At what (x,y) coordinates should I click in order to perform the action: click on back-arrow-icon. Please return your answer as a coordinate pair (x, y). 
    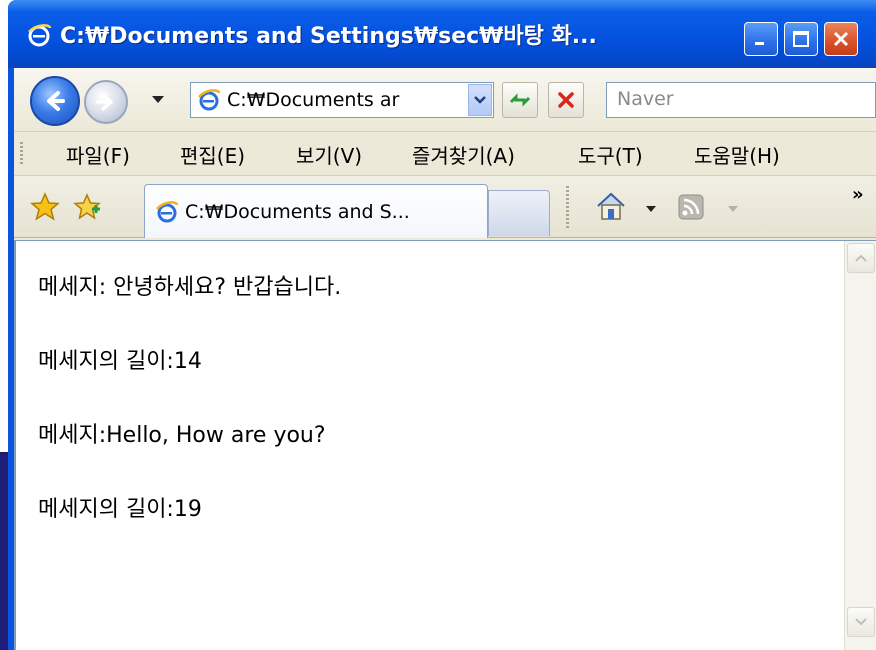
    Looking at the image, I should click on (56, 101).